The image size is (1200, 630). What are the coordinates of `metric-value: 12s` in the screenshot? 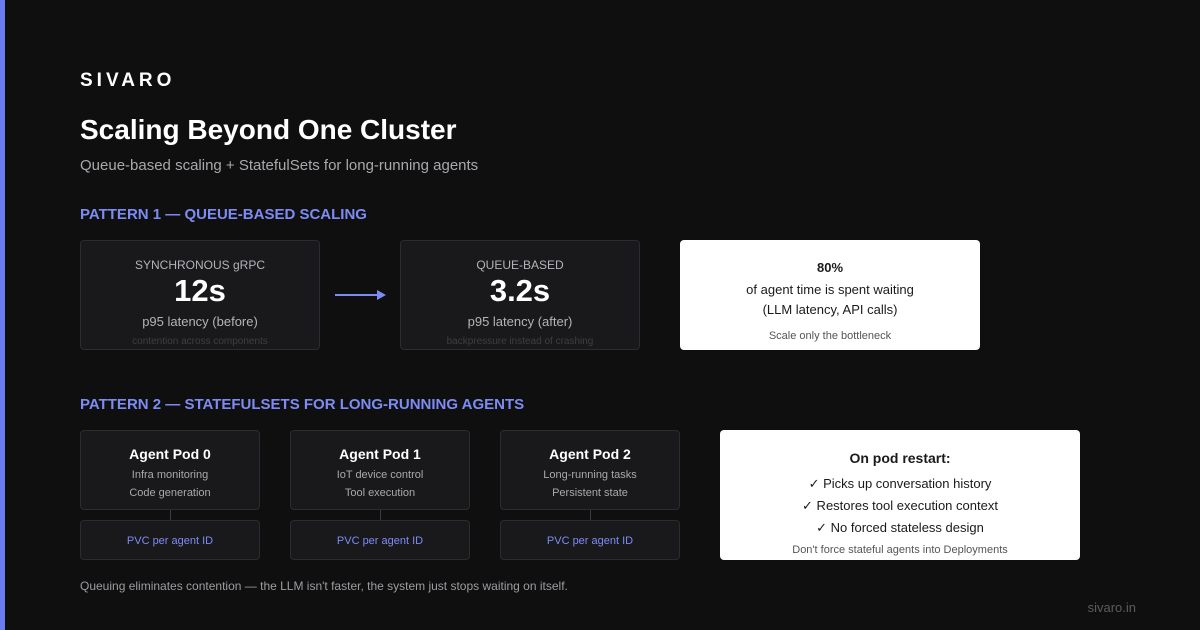 It's located at (200, 290).